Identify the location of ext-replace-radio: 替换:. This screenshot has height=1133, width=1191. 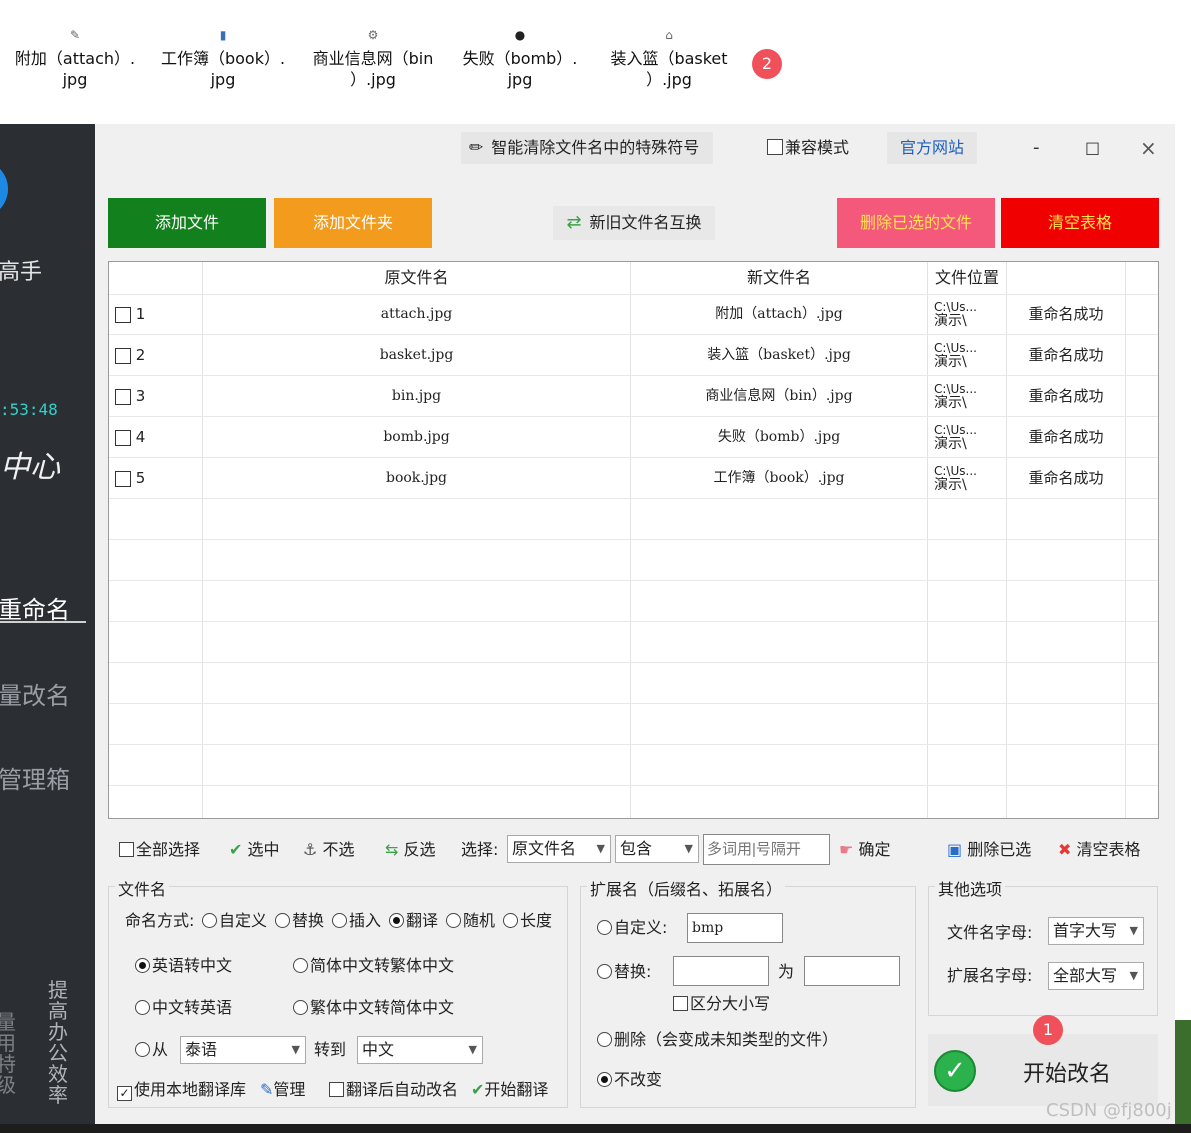
(624, 972).